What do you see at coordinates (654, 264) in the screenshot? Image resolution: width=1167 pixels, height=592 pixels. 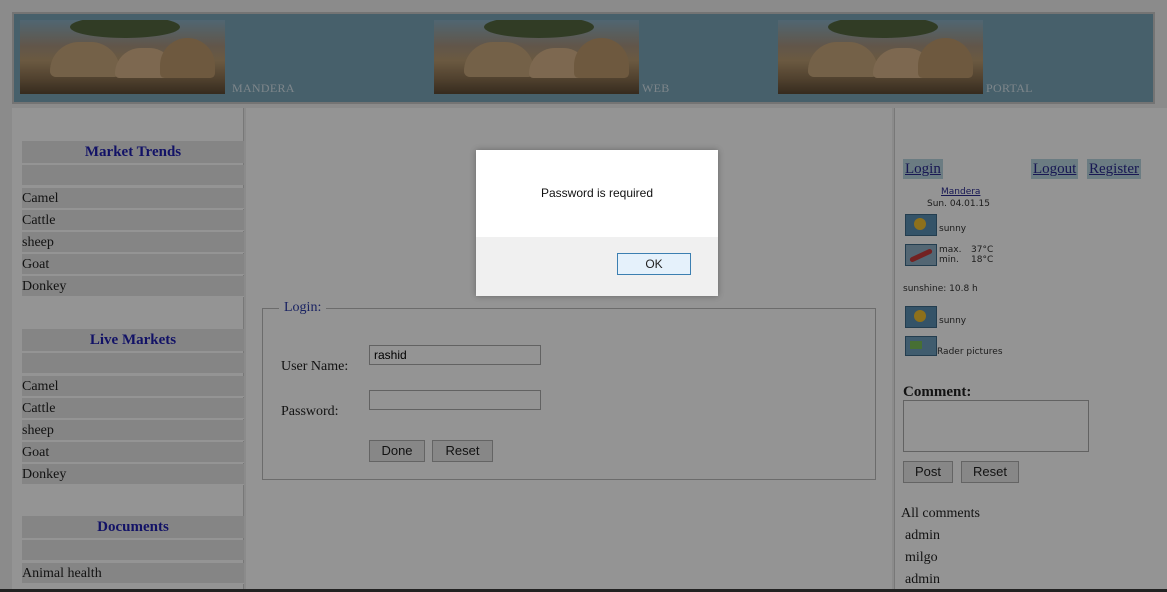 I see `ok-button: OK` at bounding box center [654, 264].